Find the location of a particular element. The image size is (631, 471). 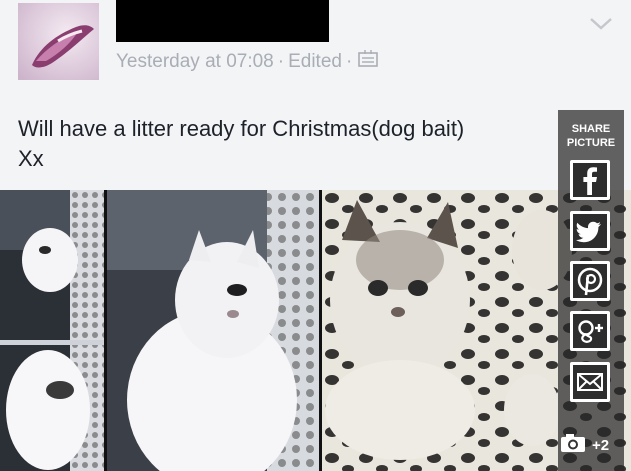

facebook-share-button is located at coordinates (590, 180).